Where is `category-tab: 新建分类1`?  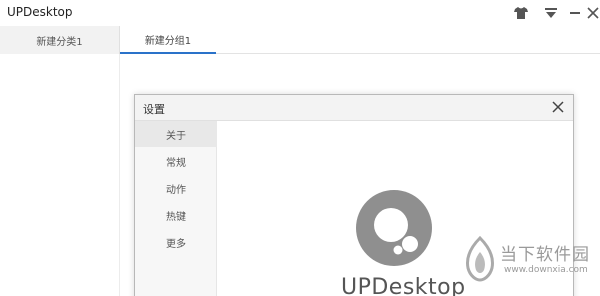
category-tab: 新建分类1 is located at coordinates (60, 40).